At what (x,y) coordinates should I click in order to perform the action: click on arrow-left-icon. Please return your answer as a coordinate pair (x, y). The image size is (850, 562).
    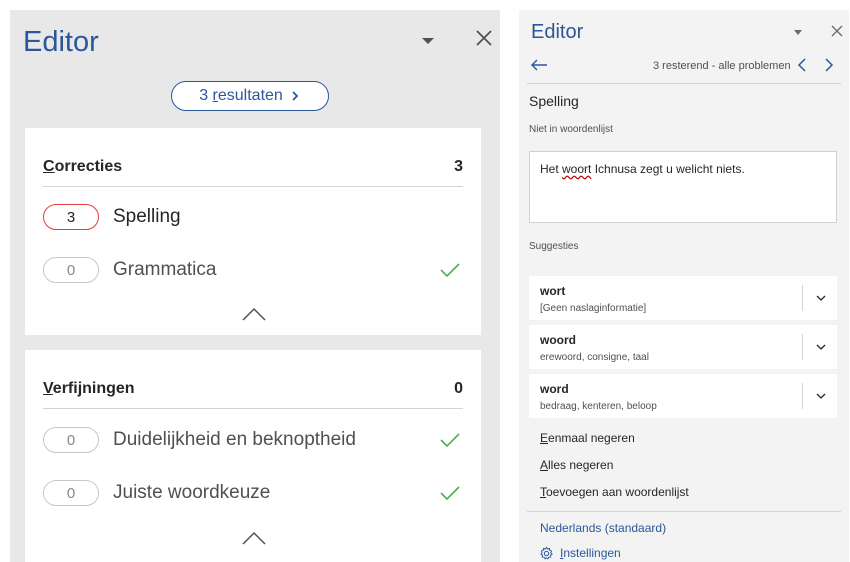
    Looking at the image, I should click on (539, 65).